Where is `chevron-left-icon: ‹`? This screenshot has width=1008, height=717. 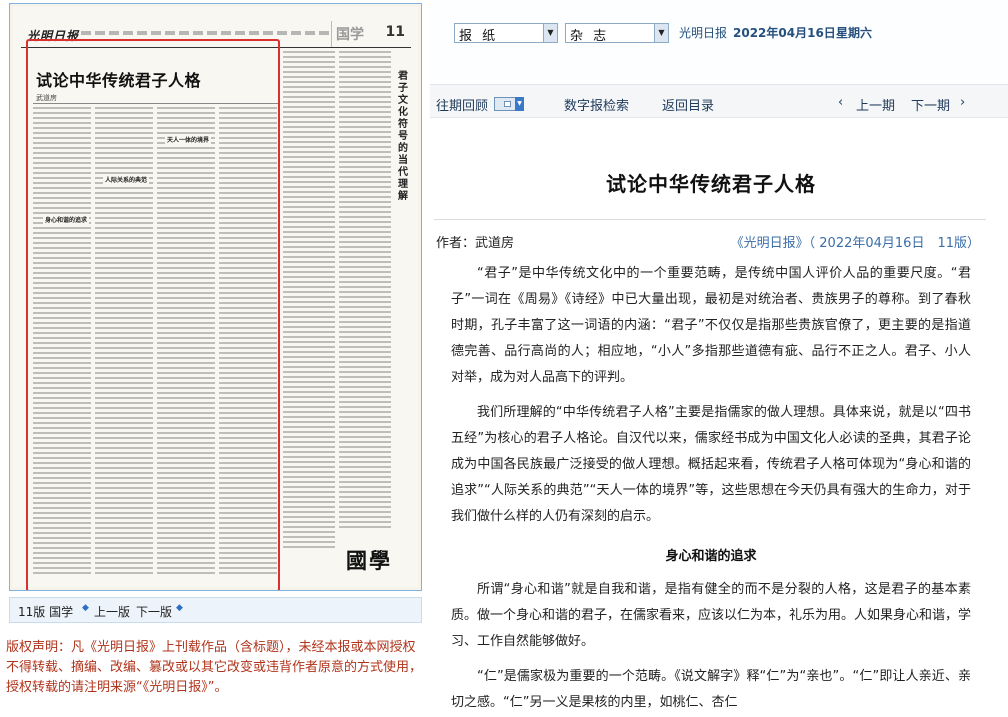
chevron-left-icon: ‹ is located at coordinates (840, 102).